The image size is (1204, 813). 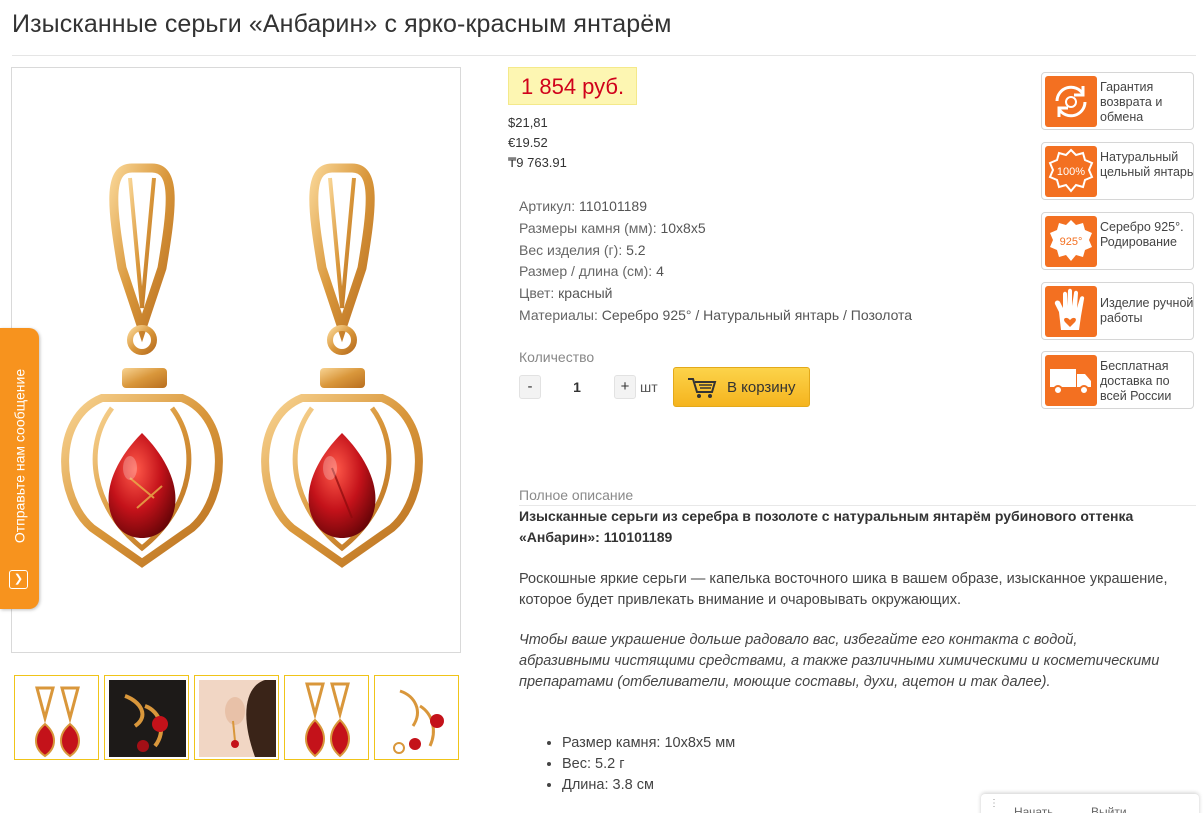 I want to click on natural-amber-100-icon: 100%, so click(x=1071, y=171).